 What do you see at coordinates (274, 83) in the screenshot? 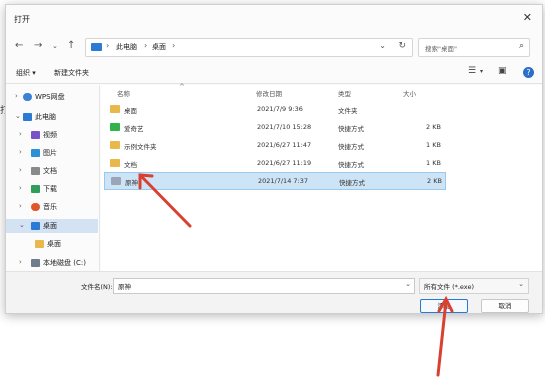
I see `toolbar-divider` at bounding box center [274, 83].